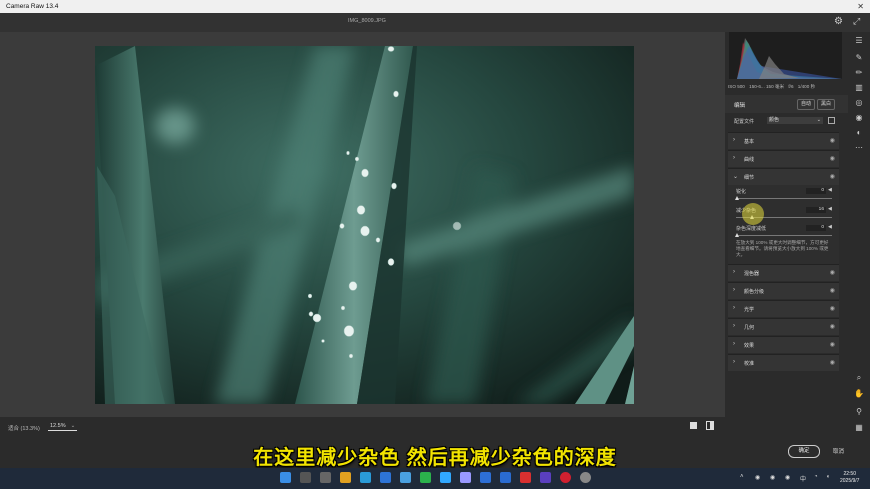 This screenshot has height=489, width=870. I want to click on auto-button: 自动, so click(806, 104).